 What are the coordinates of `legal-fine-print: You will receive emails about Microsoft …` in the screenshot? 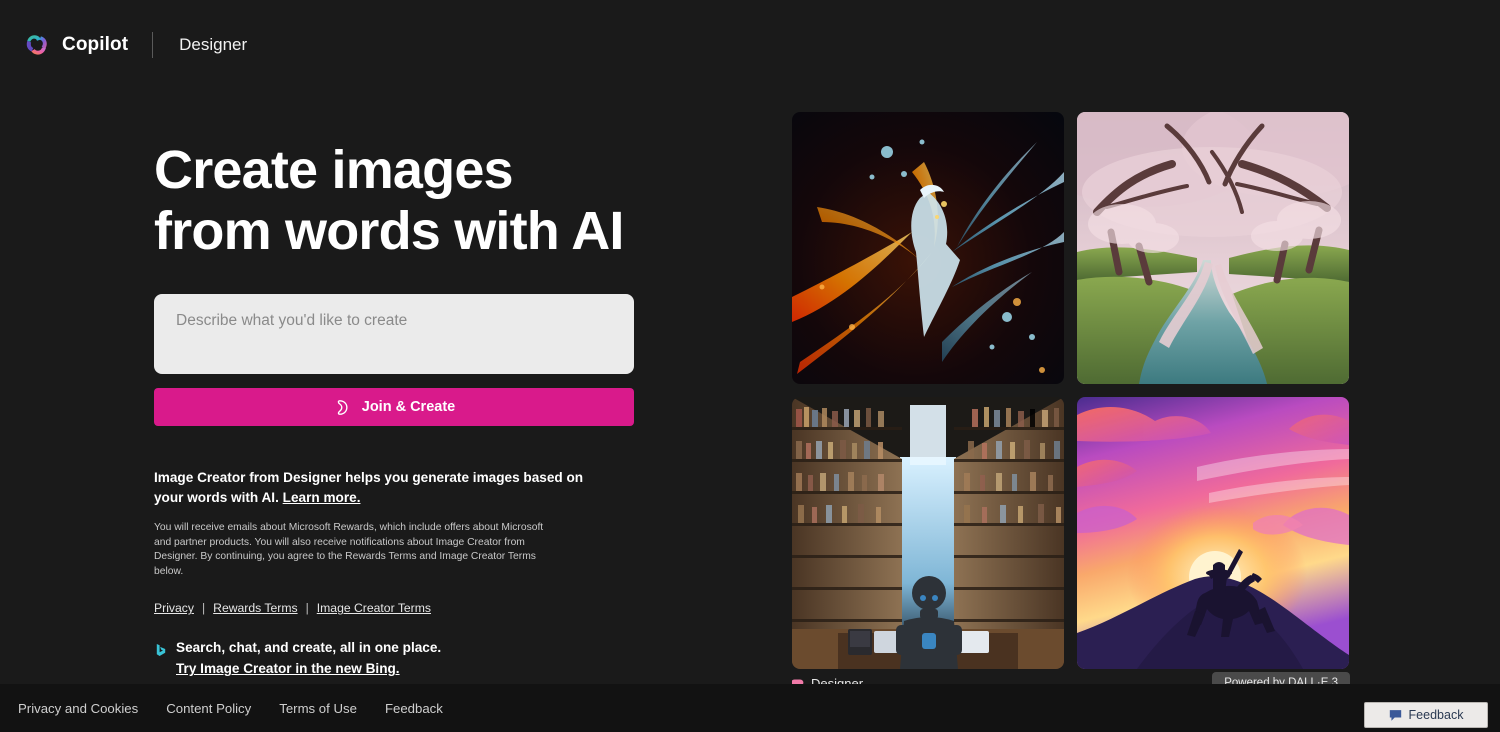 It's located at (349, 549).